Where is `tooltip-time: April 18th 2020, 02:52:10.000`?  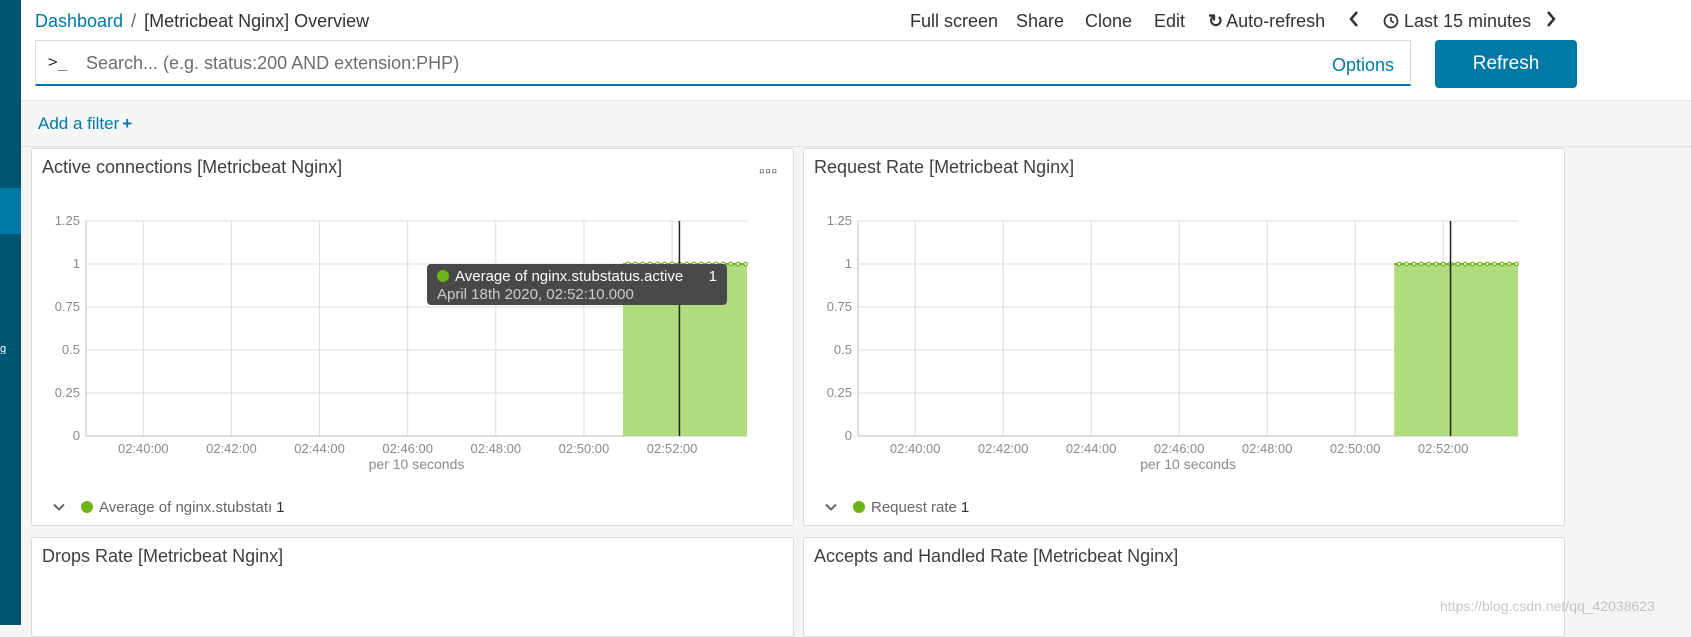 tooltip-time: April 18th 2020, 02:52:10.000 is located at coordinates (535, 294).